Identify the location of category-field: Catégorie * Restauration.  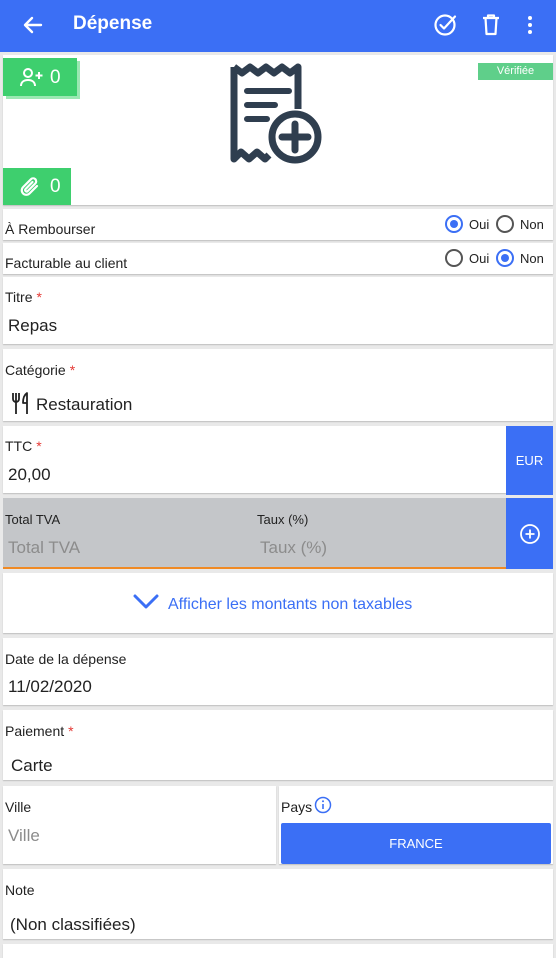
(278, 385).